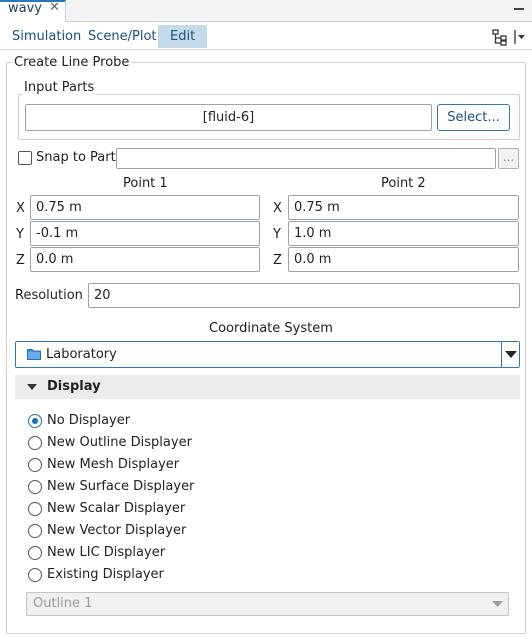 The image size is (532, 639). Describe the element at coordinates (105, 574) in the screenshot. I see `radio-existing-displayer-label: Existing Displayer` at that location.